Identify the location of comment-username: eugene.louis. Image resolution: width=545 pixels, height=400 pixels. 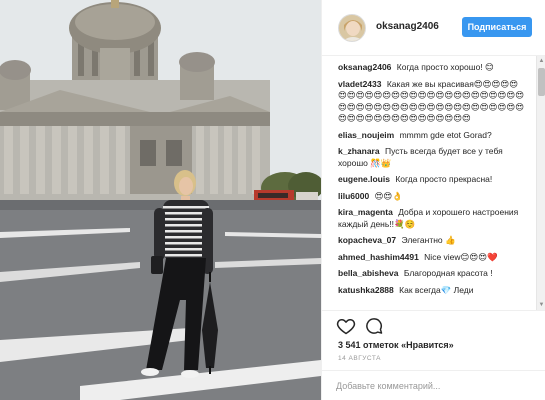
(364, 179).